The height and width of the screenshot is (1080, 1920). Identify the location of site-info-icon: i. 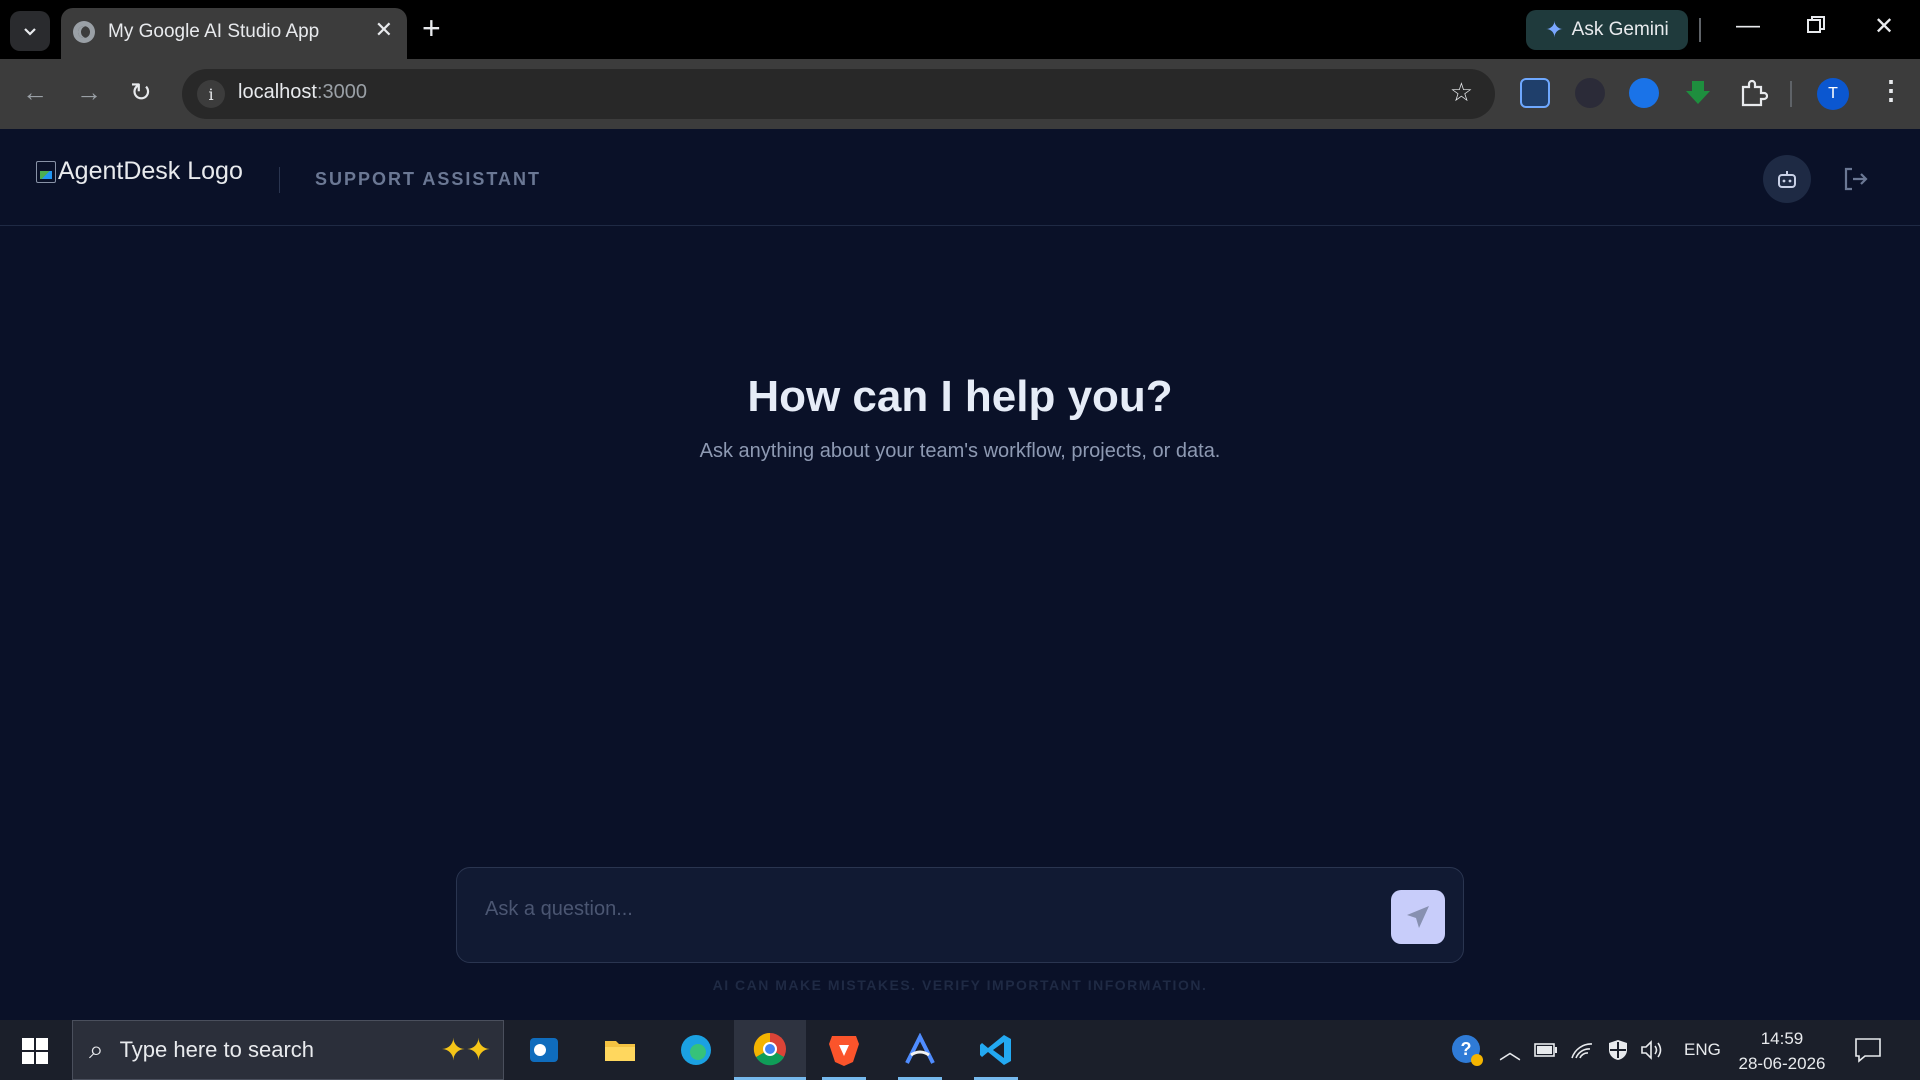
(211, 94).